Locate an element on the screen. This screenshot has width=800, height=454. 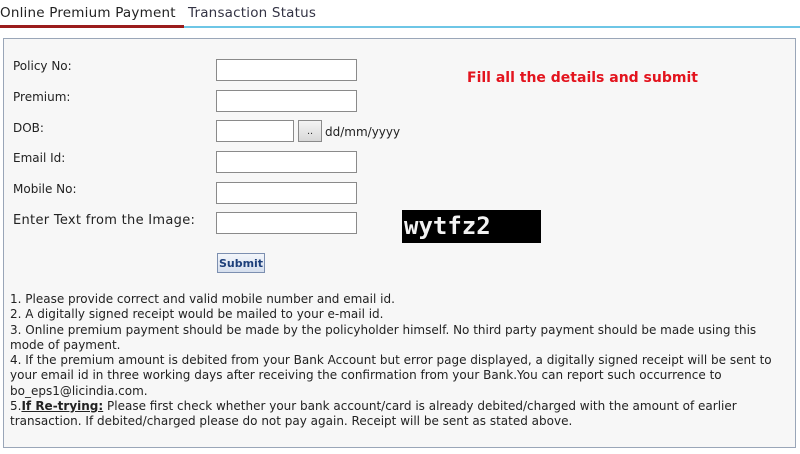
email-label: Email Id: is located at coordinates (39, 158).